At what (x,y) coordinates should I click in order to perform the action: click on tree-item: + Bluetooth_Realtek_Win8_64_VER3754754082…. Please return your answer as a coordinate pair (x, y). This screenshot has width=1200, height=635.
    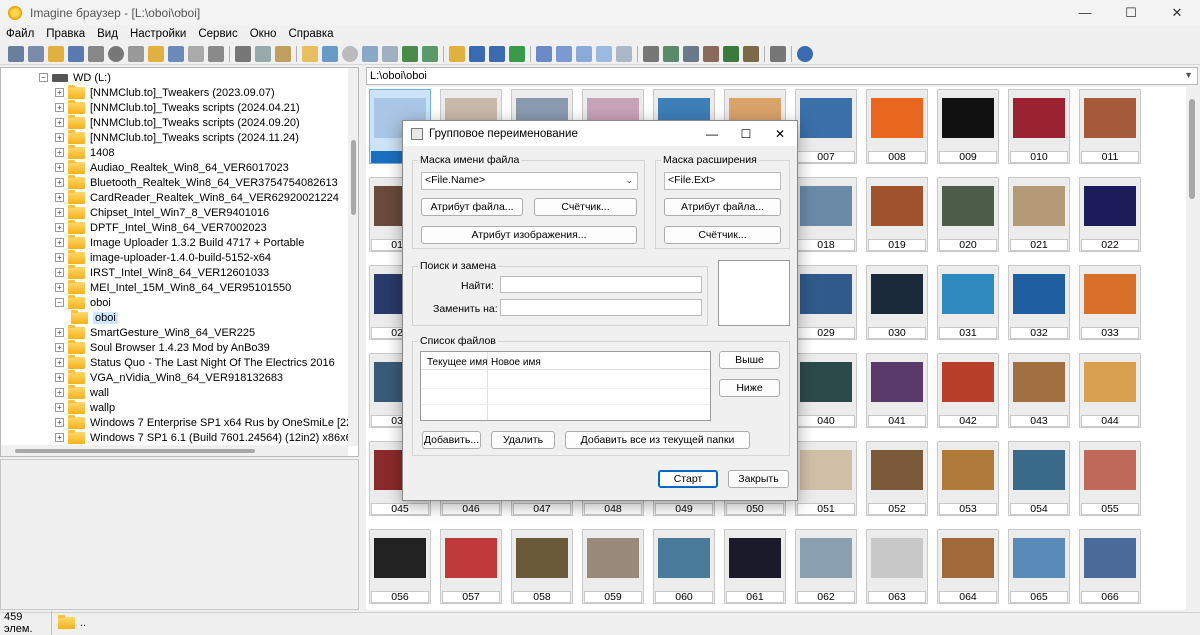
    Looking at the image, I should click on (196, 182).